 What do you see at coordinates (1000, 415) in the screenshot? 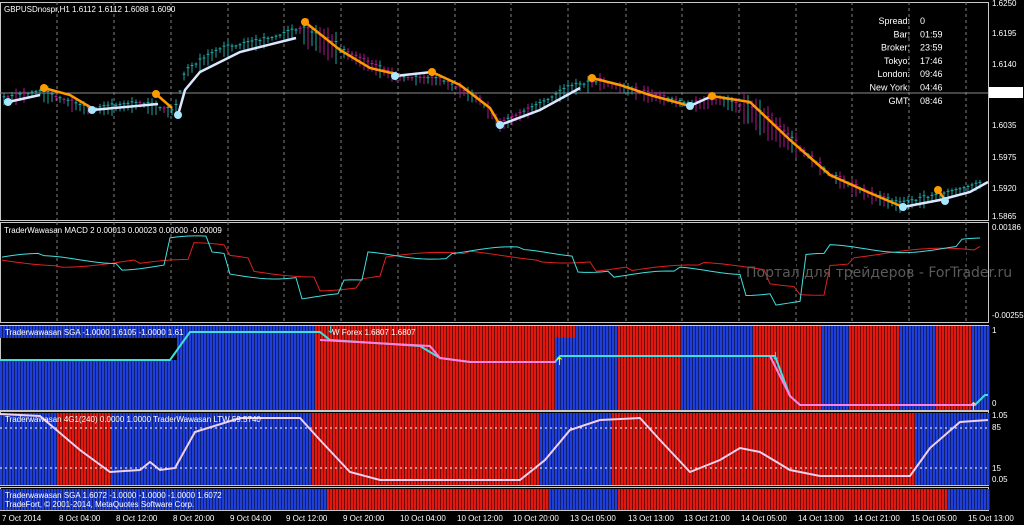
I see `g1-tick: 1.05` at bounding box center [1000, 415].